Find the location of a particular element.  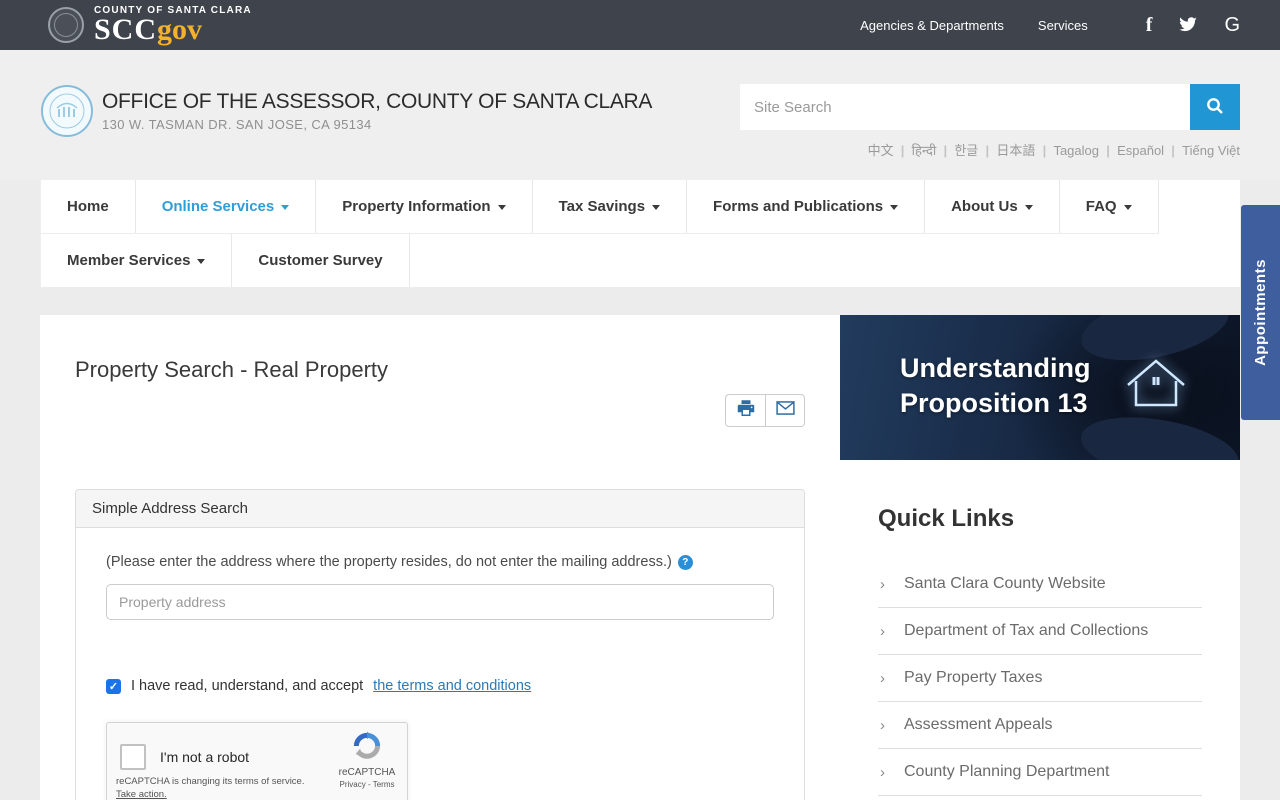

print-button is located at coordinates (745, 410).